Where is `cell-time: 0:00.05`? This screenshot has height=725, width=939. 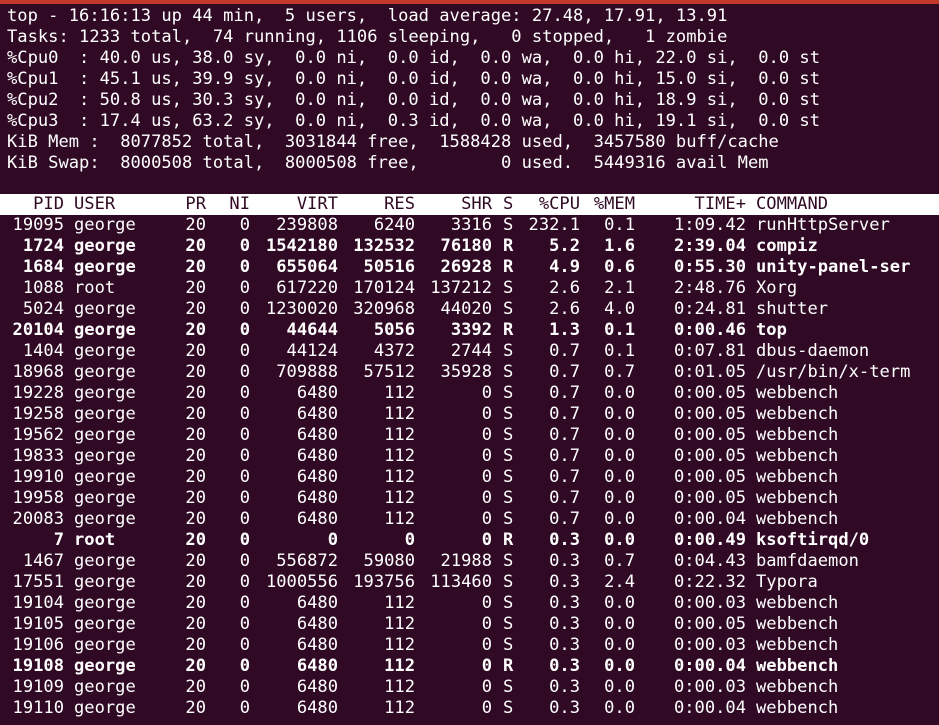
cell-time: 0:00.05 is located at coordinates (709, 498).